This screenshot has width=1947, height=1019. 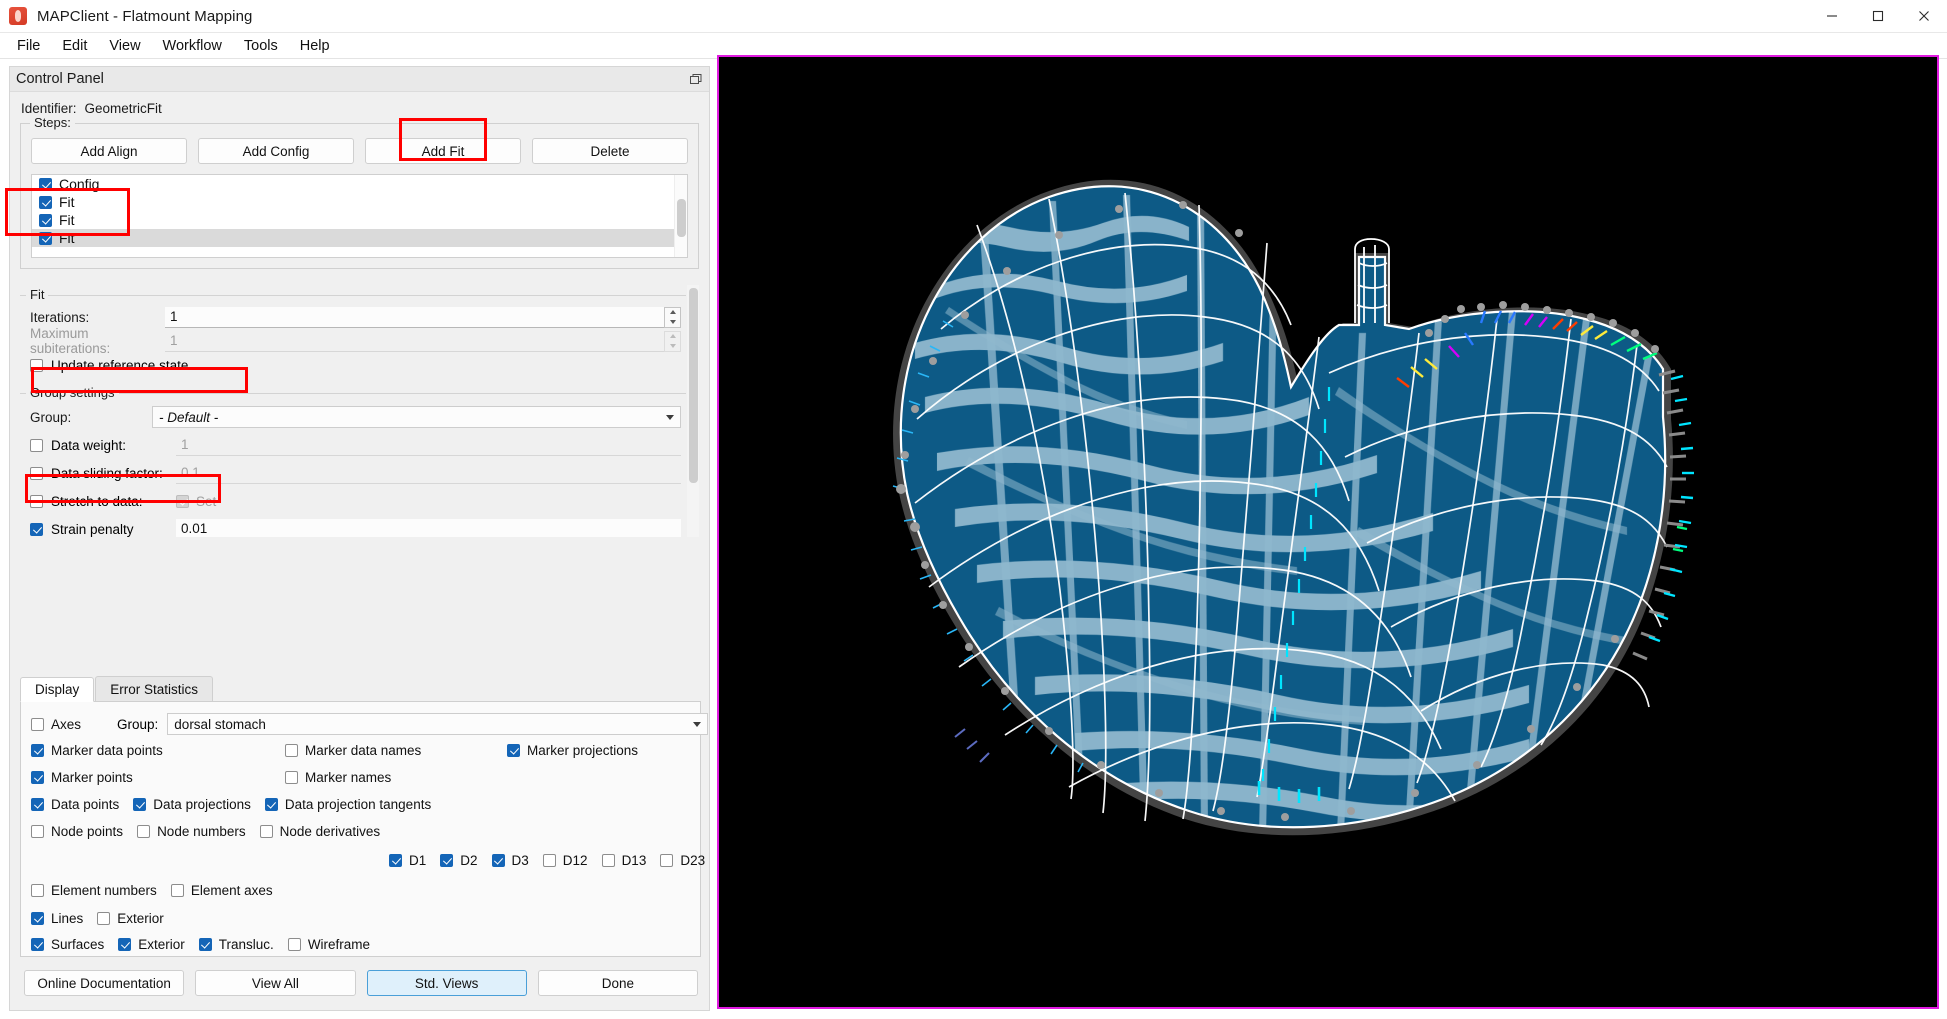 What do you see at coordinates (37, 804) in the screenshot?
I see `data-points-checkbox` at bounding box center [37, 804].